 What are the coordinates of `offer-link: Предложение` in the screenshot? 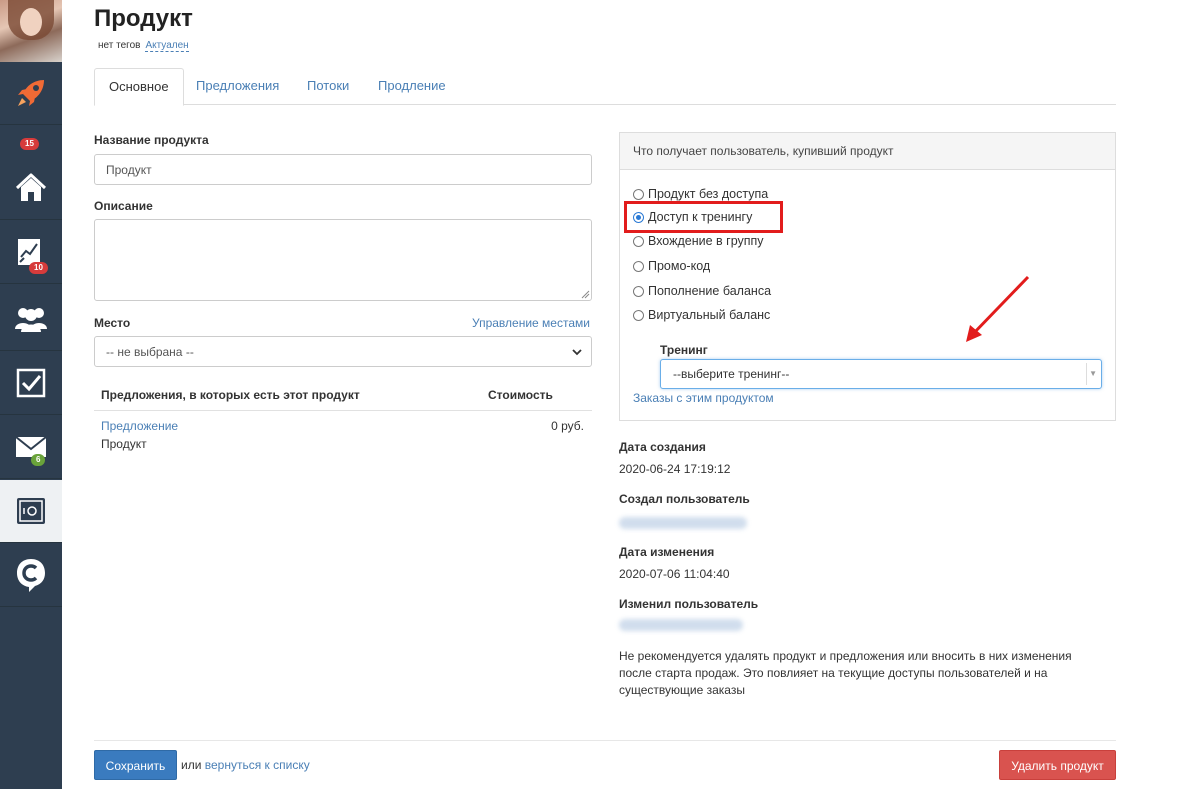 It's located at (139, 426).